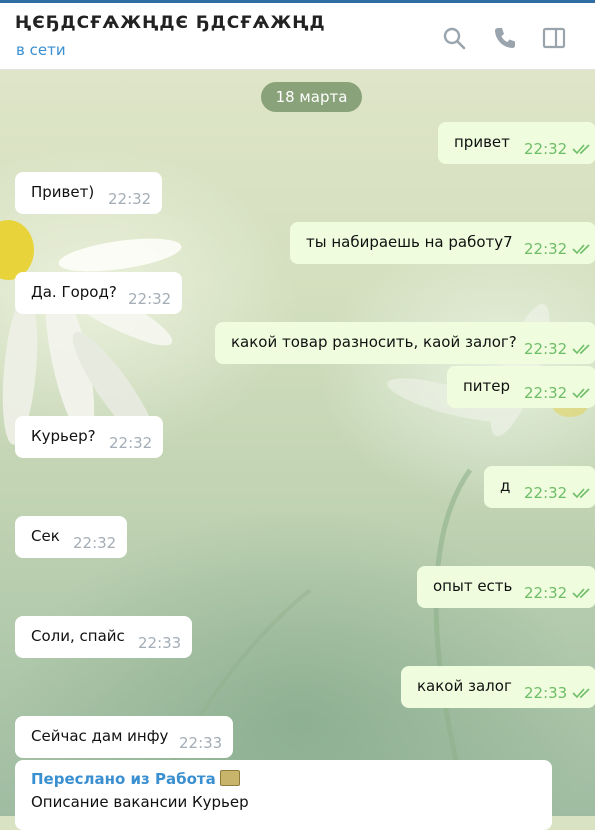  Describe the element at coordinates (505, 486) in the screenshot. I see `message-text: д` at that location.